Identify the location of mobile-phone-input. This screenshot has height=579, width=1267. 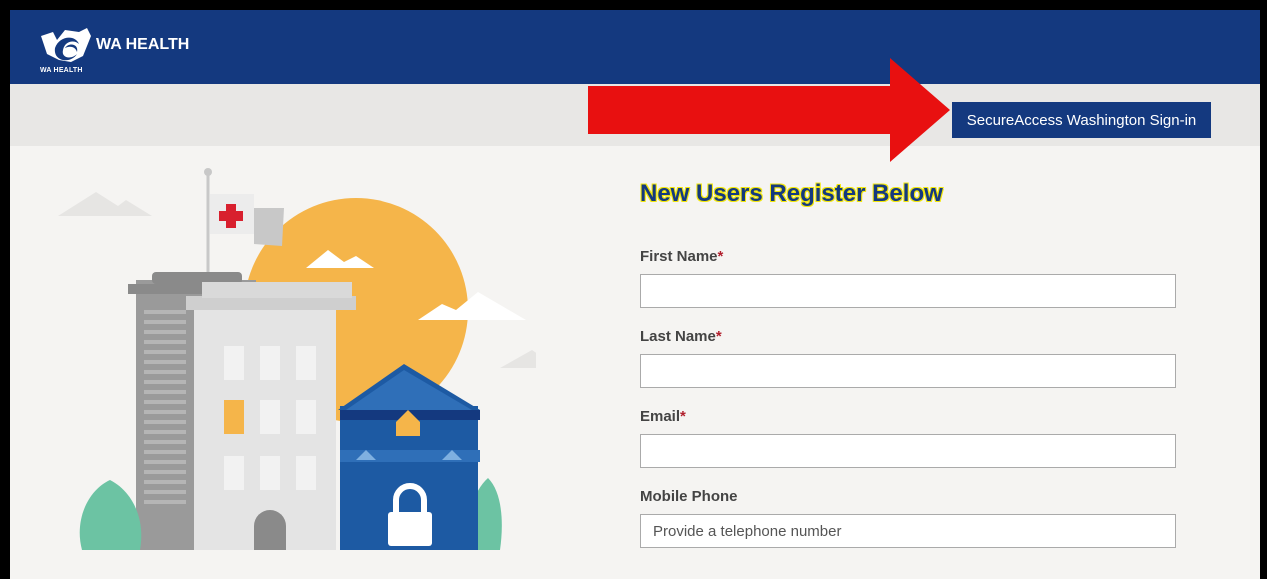
(908, 531).